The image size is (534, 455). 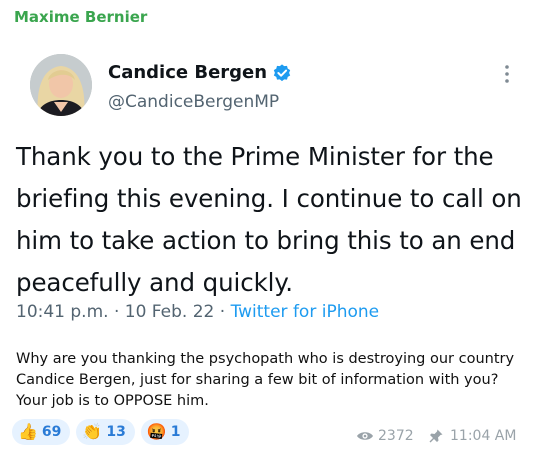 I want to click on tweet-timestamp: 10:41 p.m. · 10 Feb. 22 ·, so click(x=123, y=312).